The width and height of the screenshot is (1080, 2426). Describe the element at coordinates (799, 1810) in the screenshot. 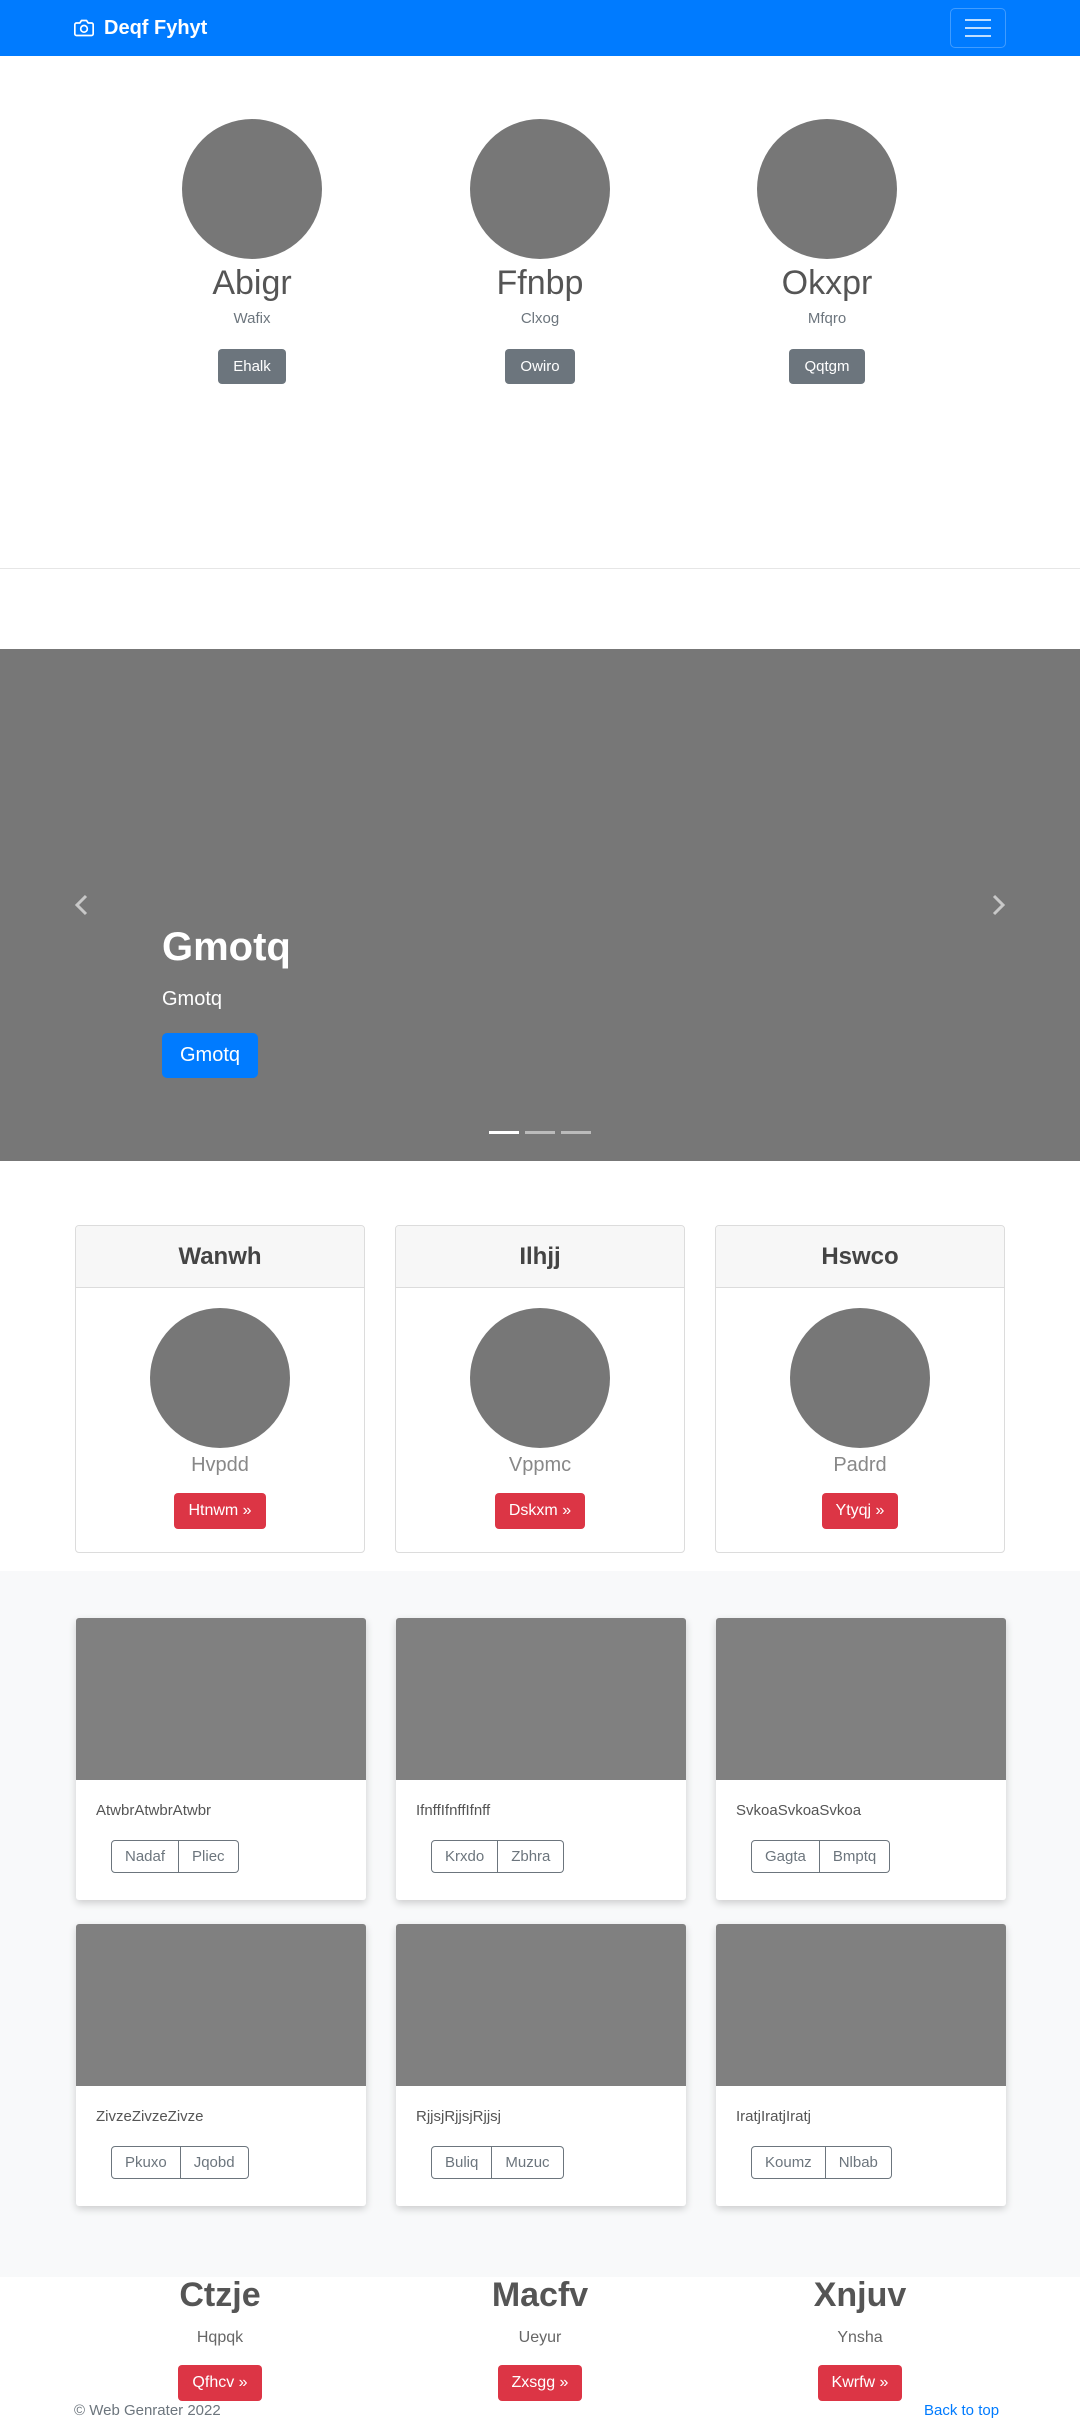

I see `album-card-text: SvkoaSvkoaSvkoa` at that location.